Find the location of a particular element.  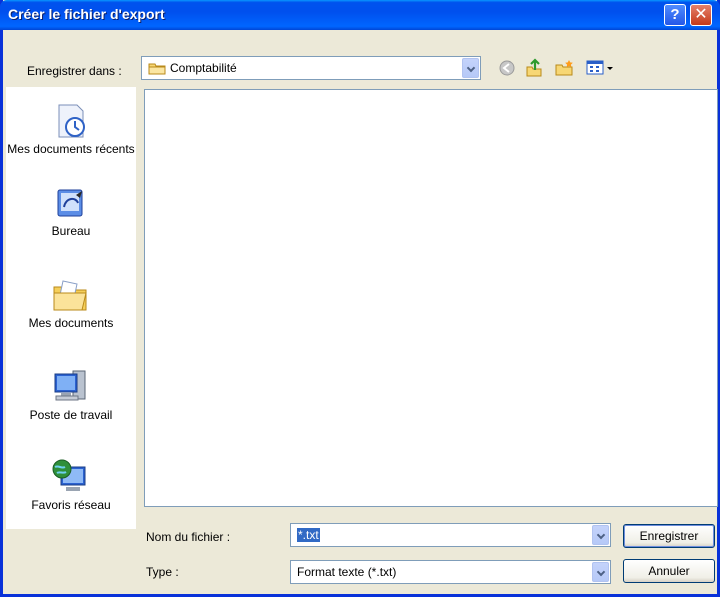

desktop-icon is located at coordinates (70, 203).